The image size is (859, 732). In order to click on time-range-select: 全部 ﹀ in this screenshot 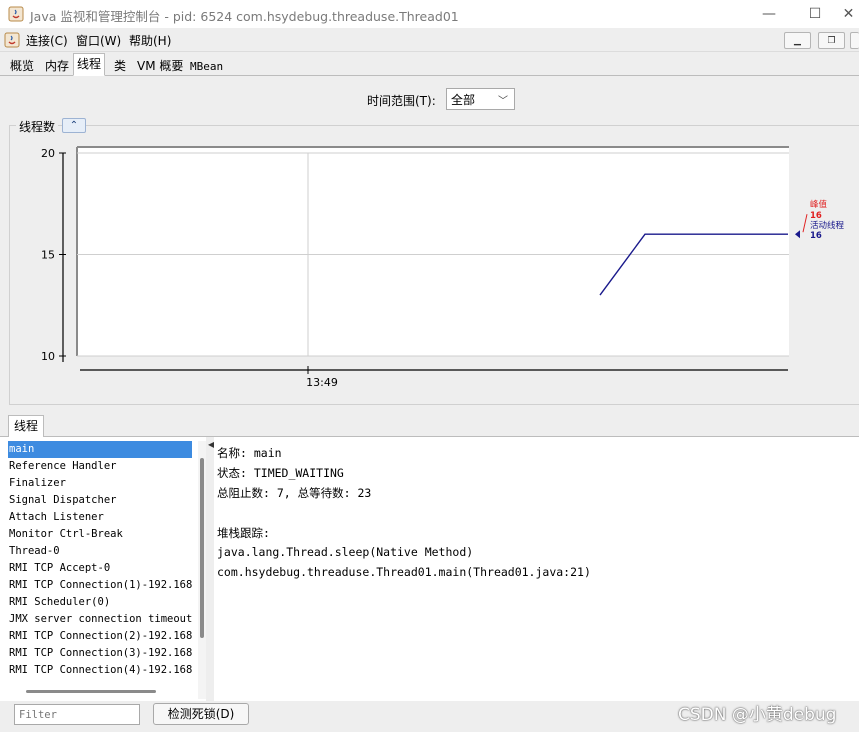, I will do `click(480, 99)`.